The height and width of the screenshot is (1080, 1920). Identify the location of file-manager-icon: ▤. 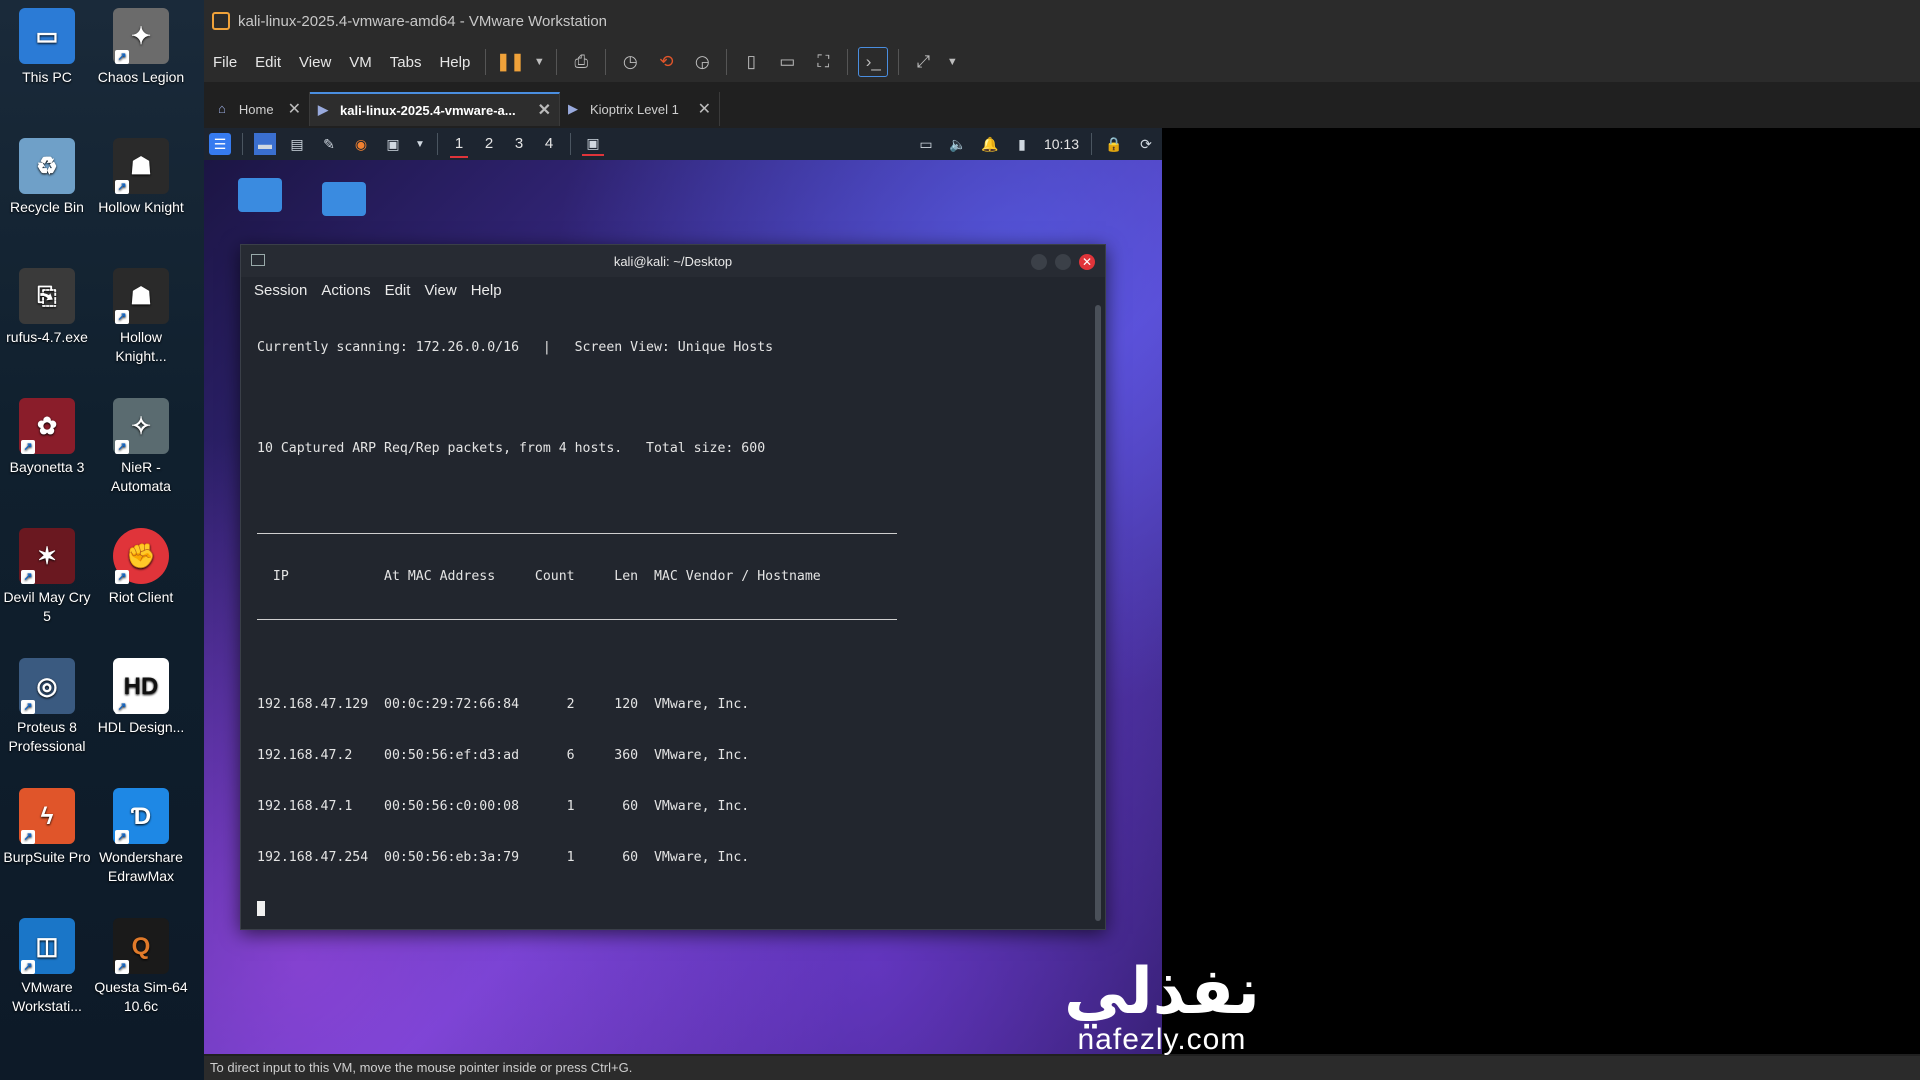
(297, 144).